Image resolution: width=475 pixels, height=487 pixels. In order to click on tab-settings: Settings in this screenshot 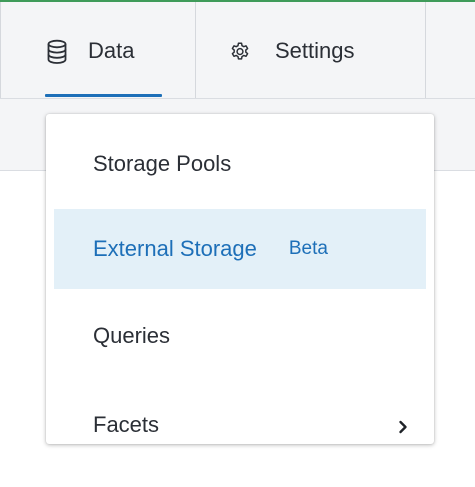, I will do `click(311, 50)`.